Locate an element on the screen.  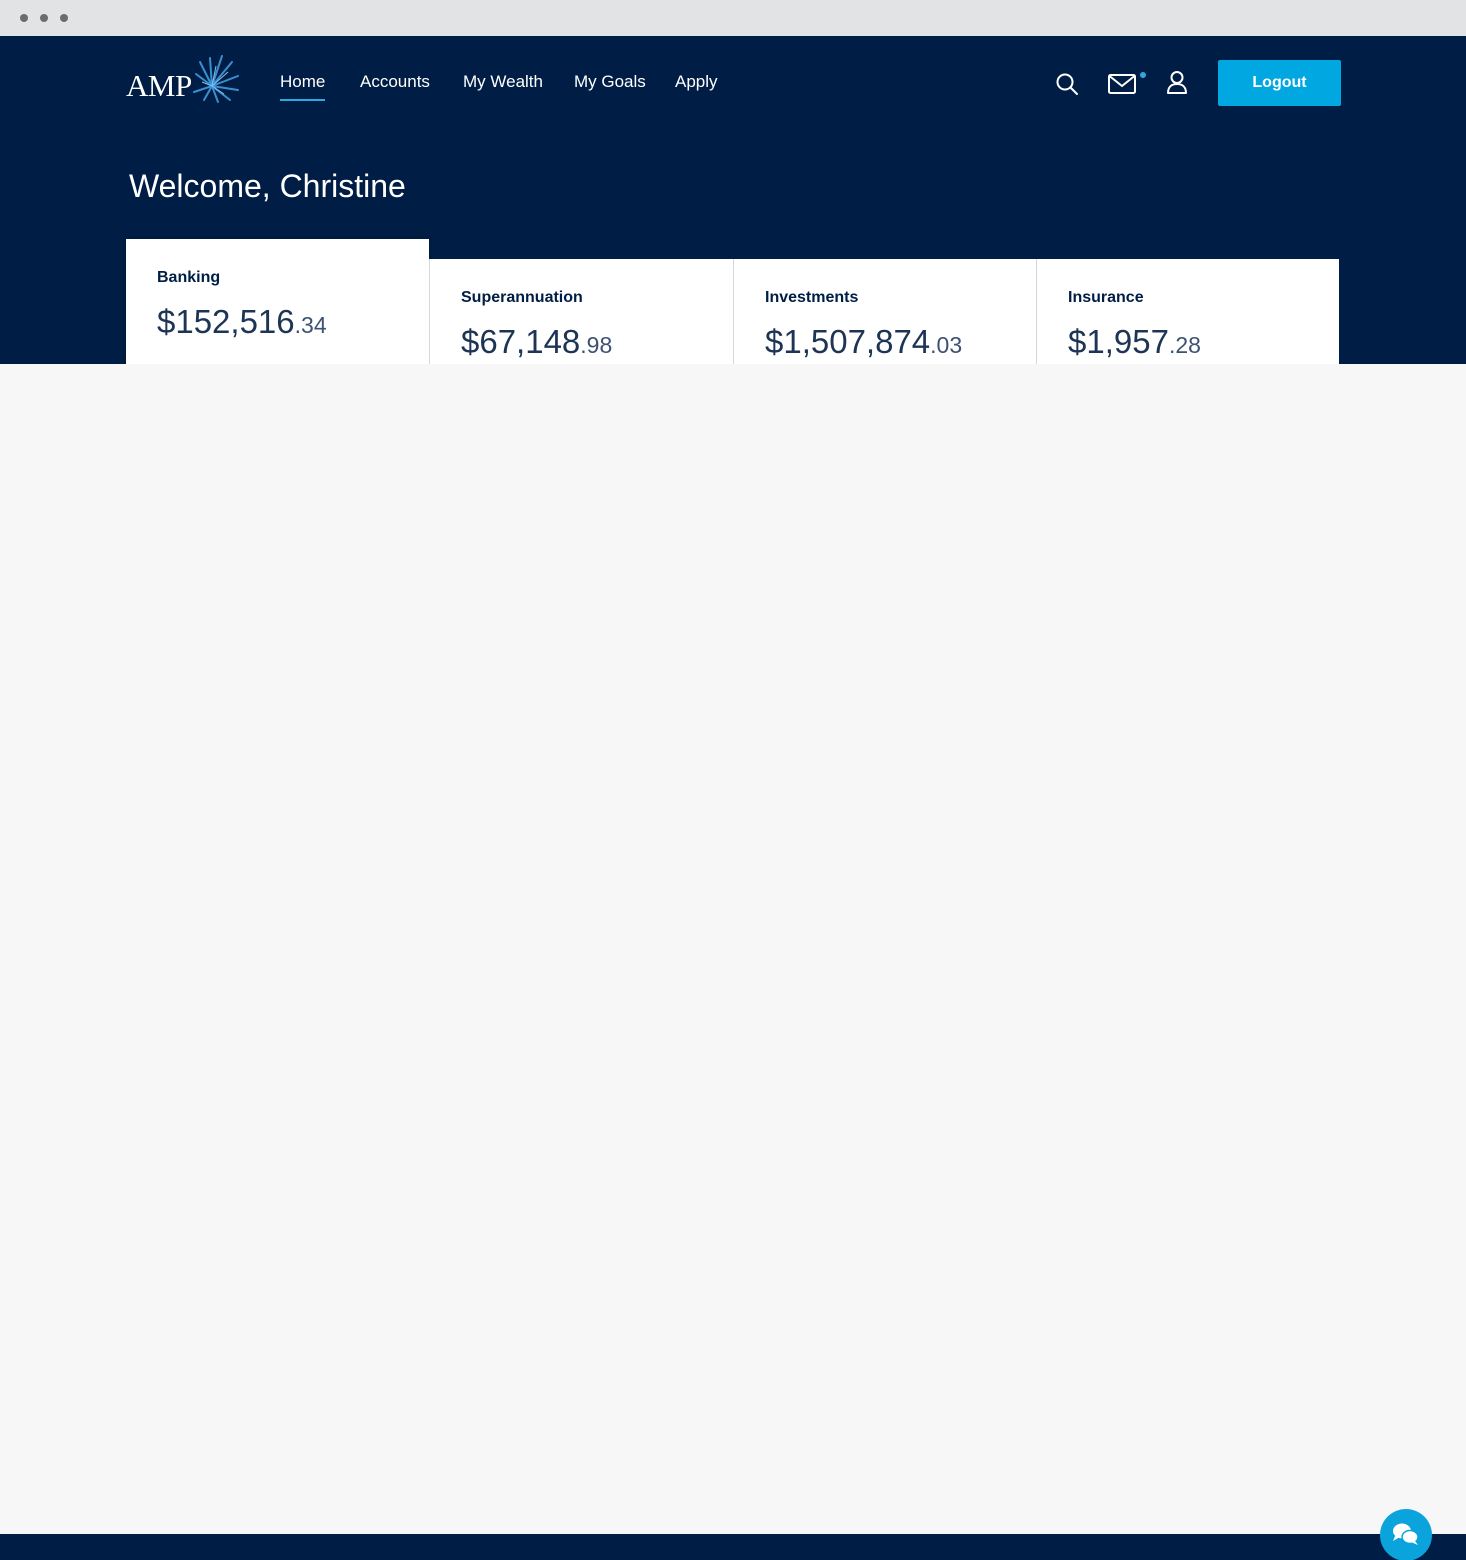
amount-cents: .28 is located at coordinates (1184, 345).